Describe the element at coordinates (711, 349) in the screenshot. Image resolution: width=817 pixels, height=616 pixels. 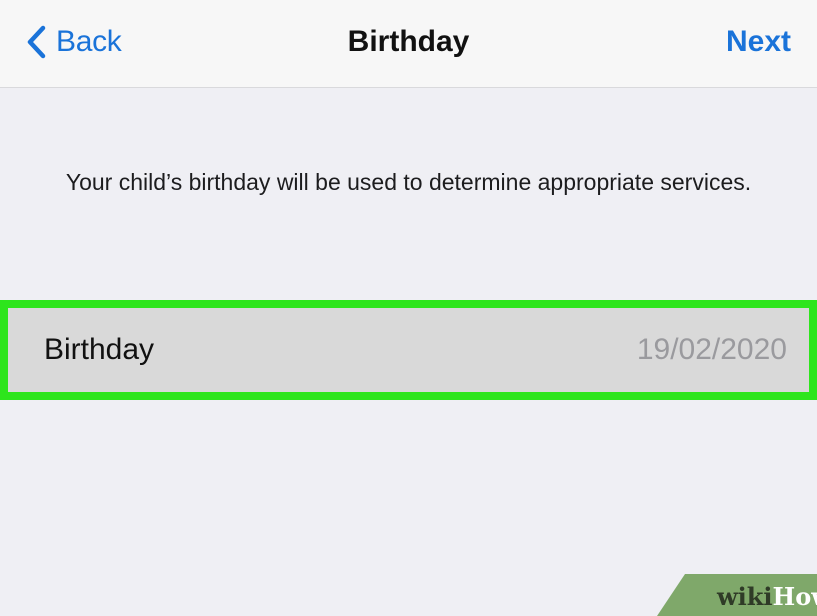
I see `birthday-row-value: 19/02/2020` at that location.